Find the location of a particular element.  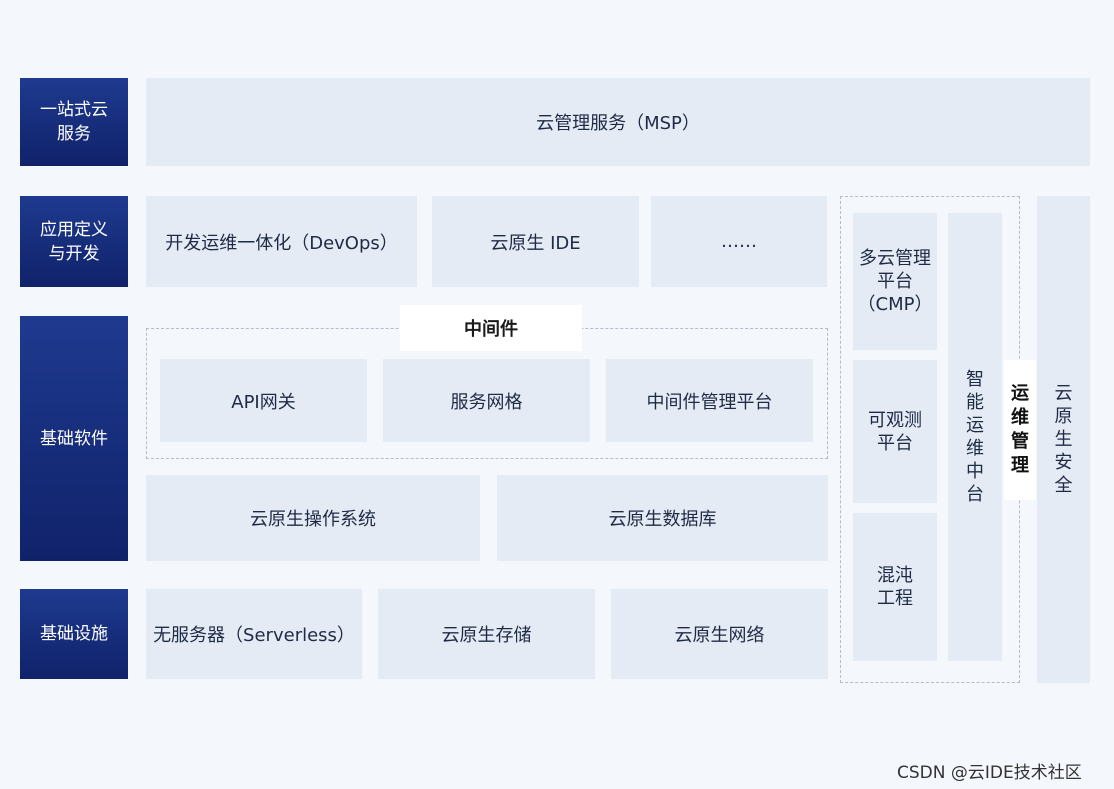

middleware-platform-box: 中间件管理平台 is located at coordinates (709, 400).